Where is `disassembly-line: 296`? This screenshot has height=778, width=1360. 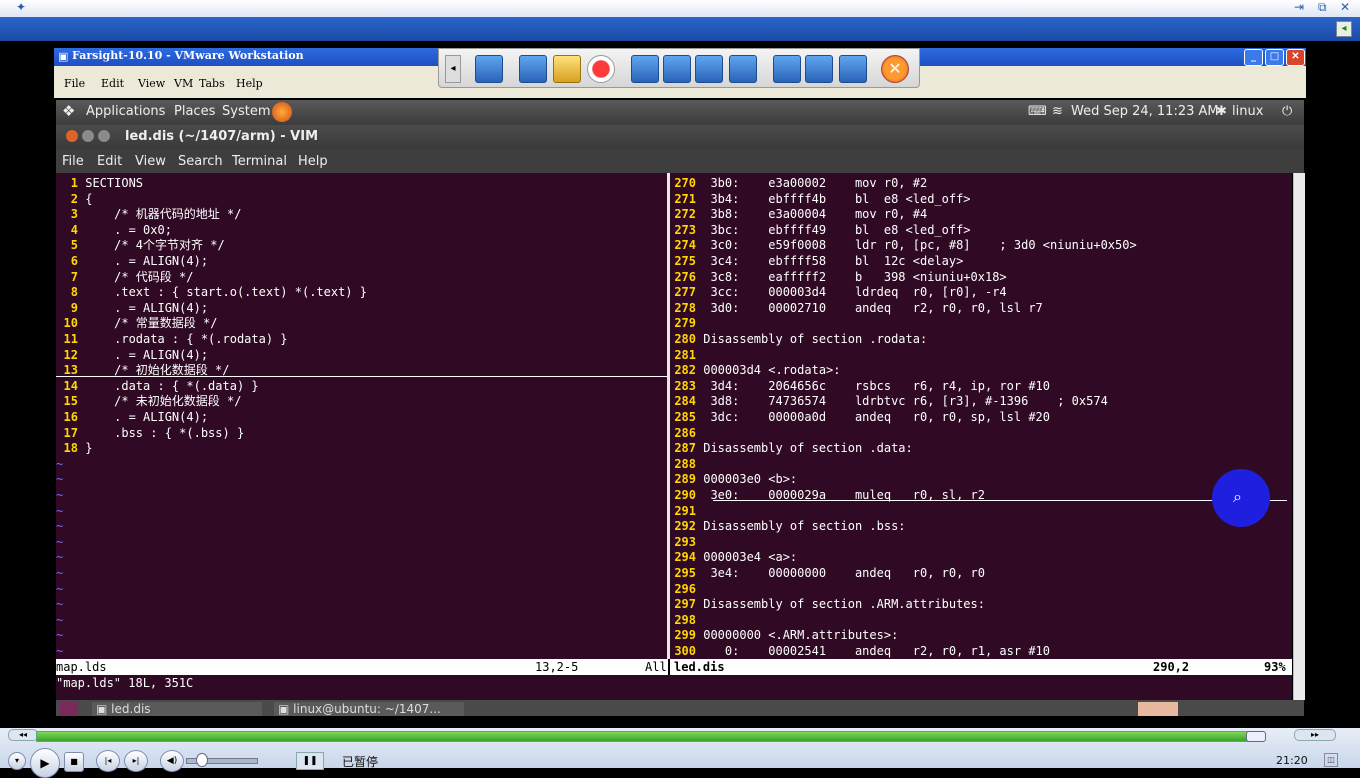 disassembly-line: 296 is located at coordinates (686, 590).